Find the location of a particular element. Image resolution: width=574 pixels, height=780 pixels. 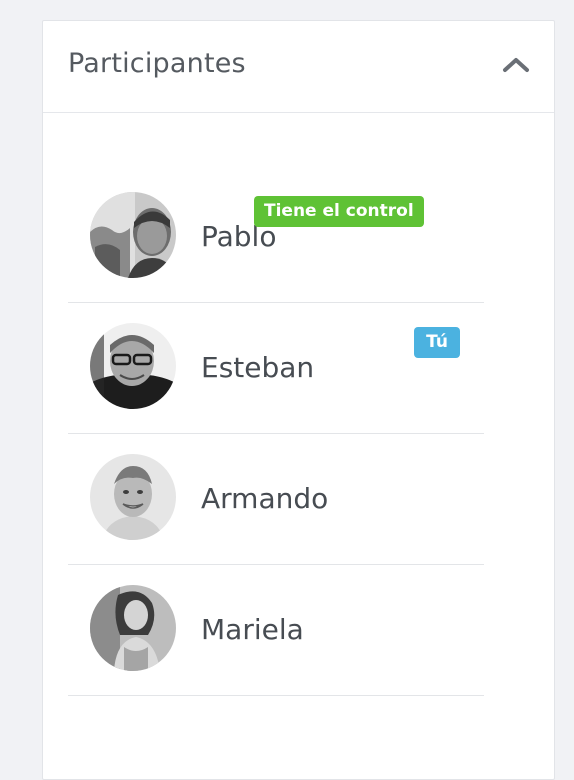

avatar-armando is located at coordinates (133, 497).